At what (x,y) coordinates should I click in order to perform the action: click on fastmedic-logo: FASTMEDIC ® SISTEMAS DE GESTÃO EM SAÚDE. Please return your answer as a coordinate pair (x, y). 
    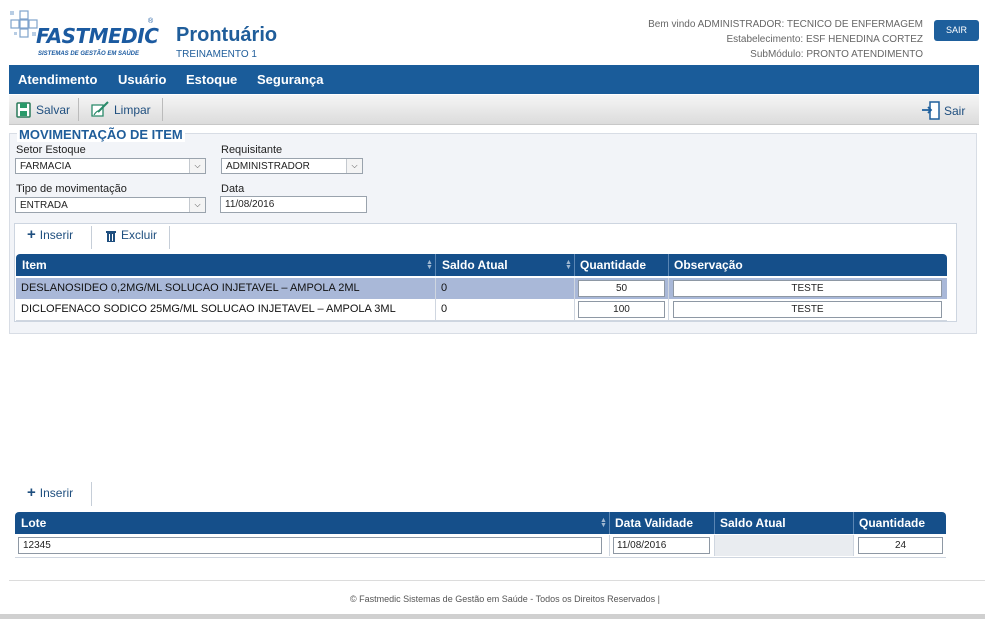
    Looking at the image, I should click on (83, 36).